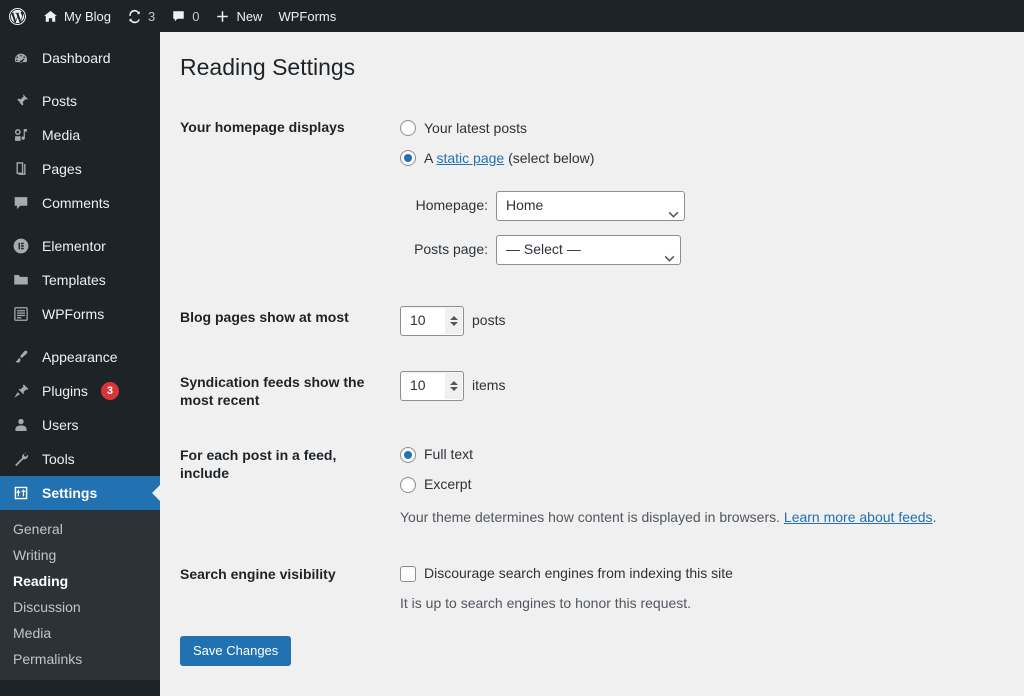 The height and width of the screenshot is (696, 1024). I want to click on homepage-select-value: Home, so click(525, 205).